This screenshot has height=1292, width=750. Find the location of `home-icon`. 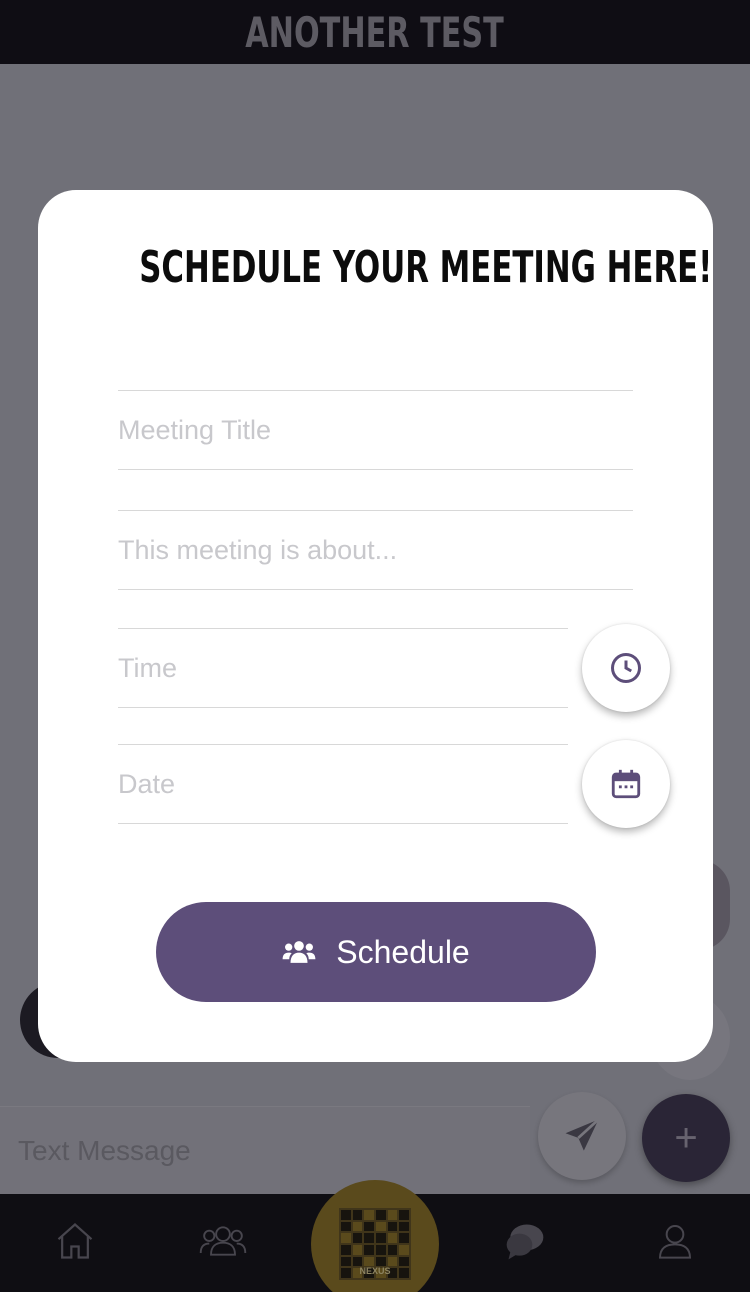

home-icon is located at coordinates (75, 1241).